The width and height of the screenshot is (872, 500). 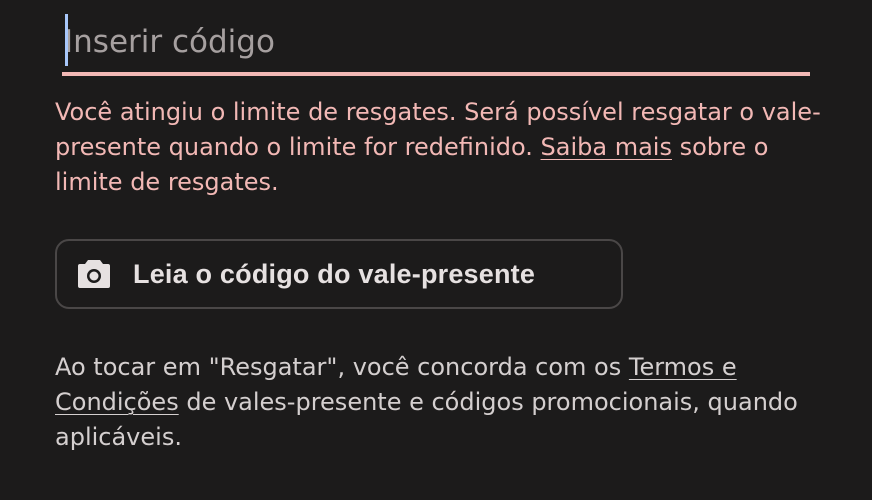 I want to click on scan-button-label: Leia o código do vale-presente, so click(x=334, y=273).